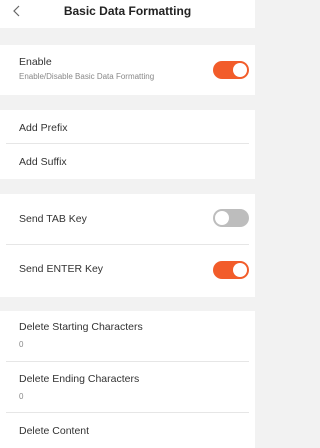  I want to click on delete-starting-label: Delete Starting Characters, so click(81, 327).